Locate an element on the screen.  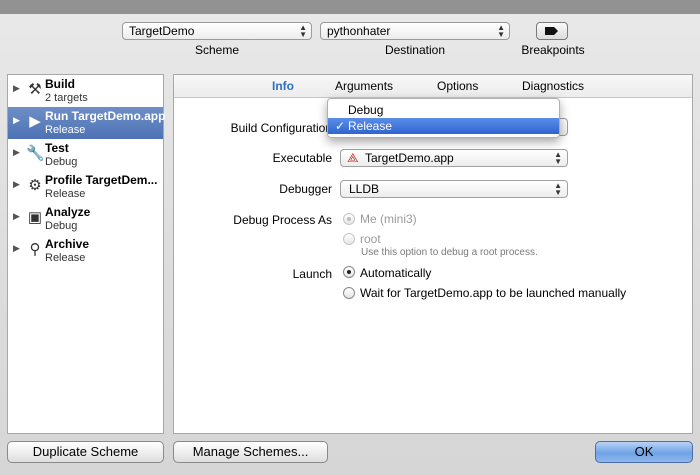
debug-process-as-label: Debug Process As is located at coordinates (282, 220).